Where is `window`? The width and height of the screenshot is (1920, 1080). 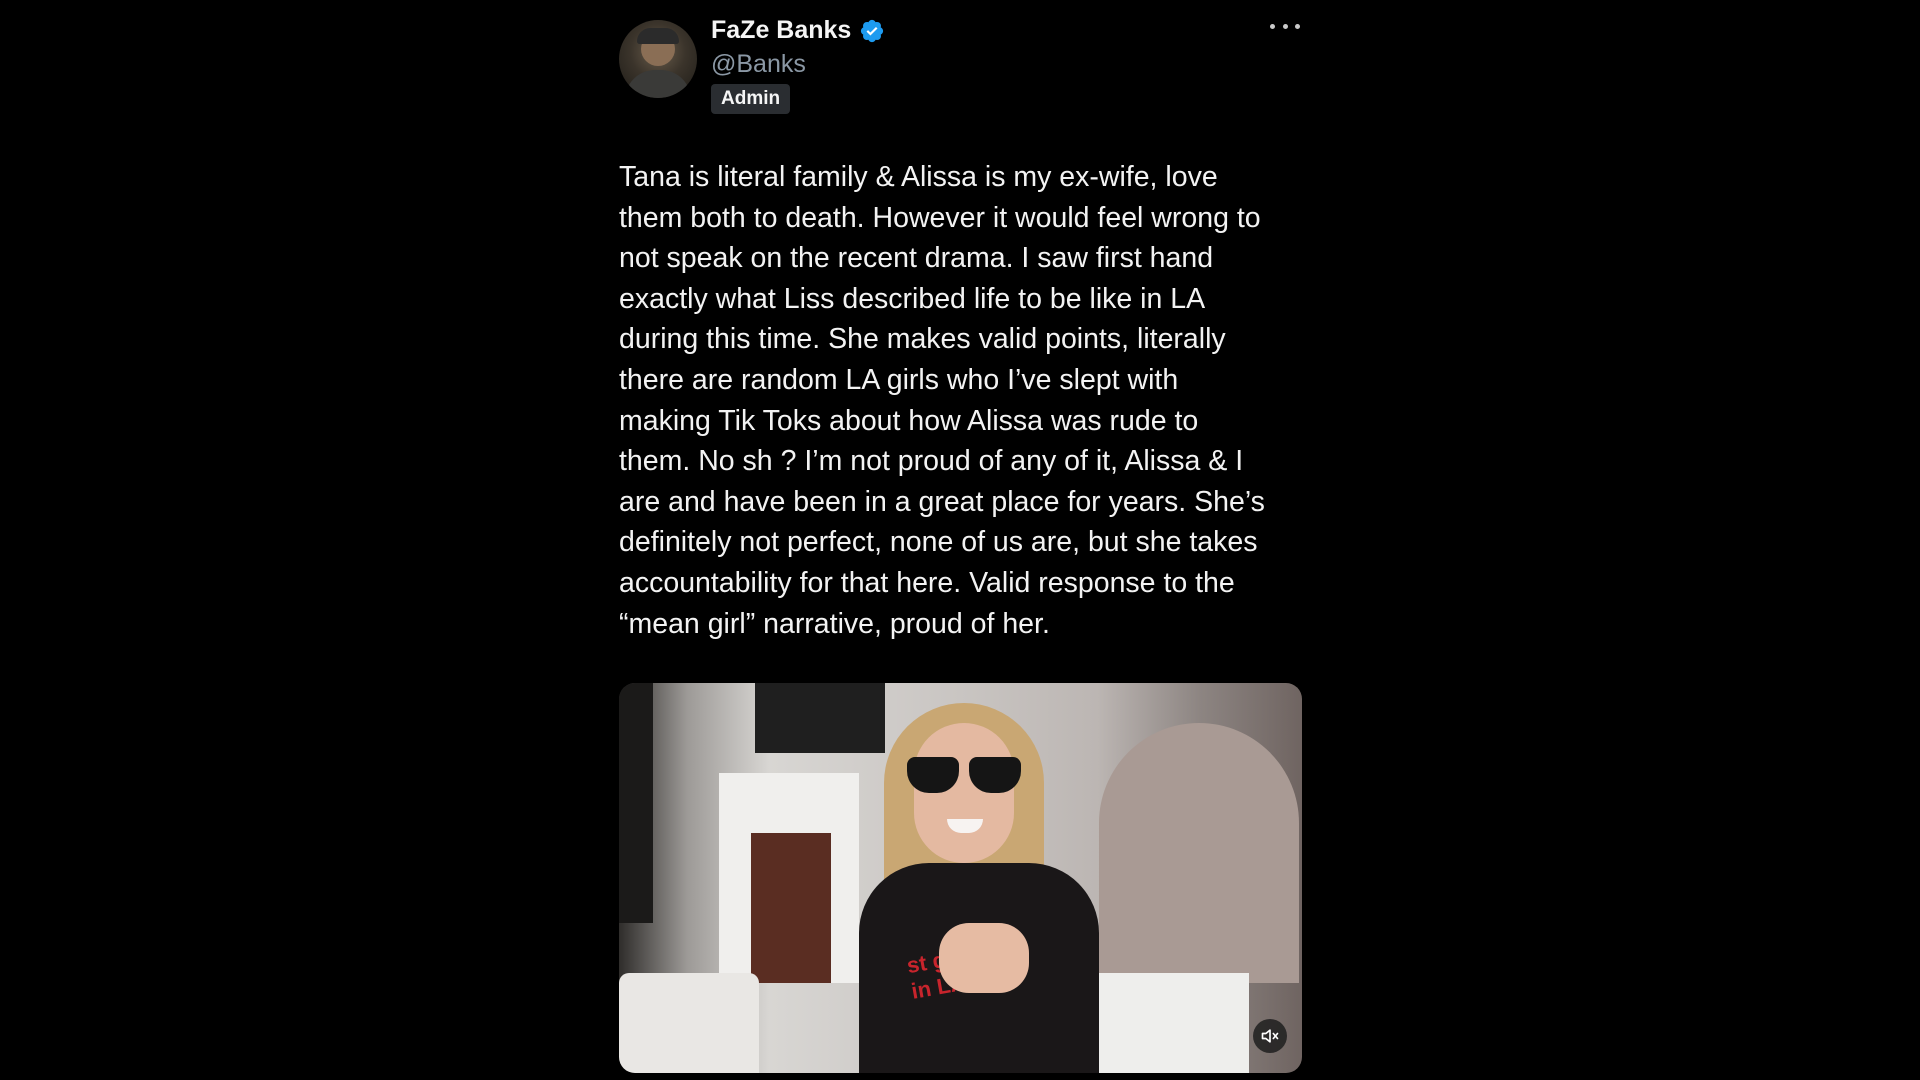 window is located at coordinates (636, 803).